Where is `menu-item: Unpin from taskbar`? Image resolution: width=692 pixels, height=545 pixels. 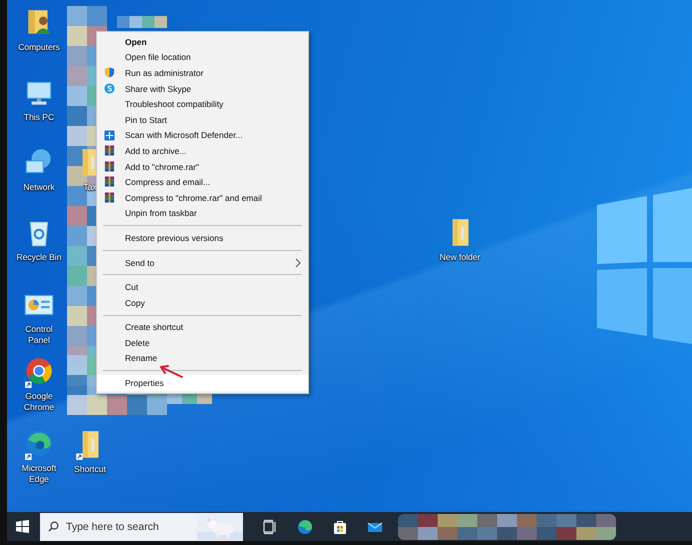 menu-item: Unpin from taskbar is located at coordinates (202, 214).